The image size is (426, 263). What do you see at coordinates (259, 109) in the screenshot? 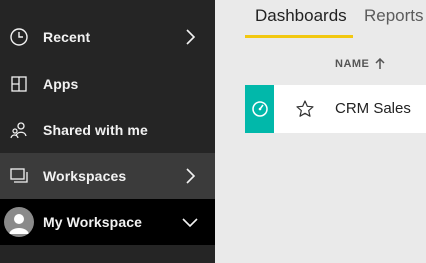
I see `dashboard-gauge-icon` at bounding box center [259, 109].